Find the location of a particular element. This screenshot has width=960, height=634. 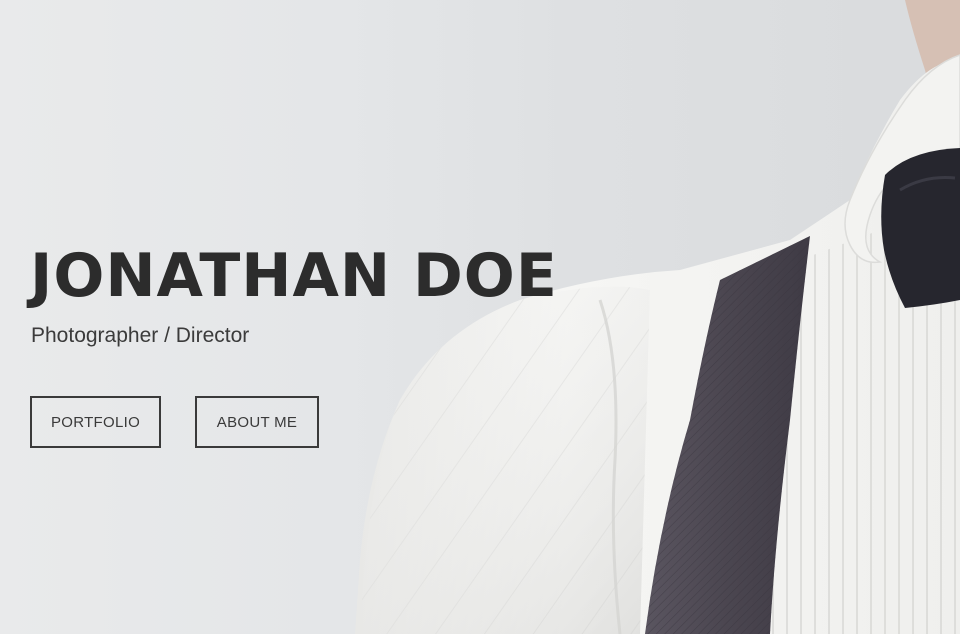

hero-buttons: PORTFOLIO ABOUT ME is located at coordinates (330, 422).